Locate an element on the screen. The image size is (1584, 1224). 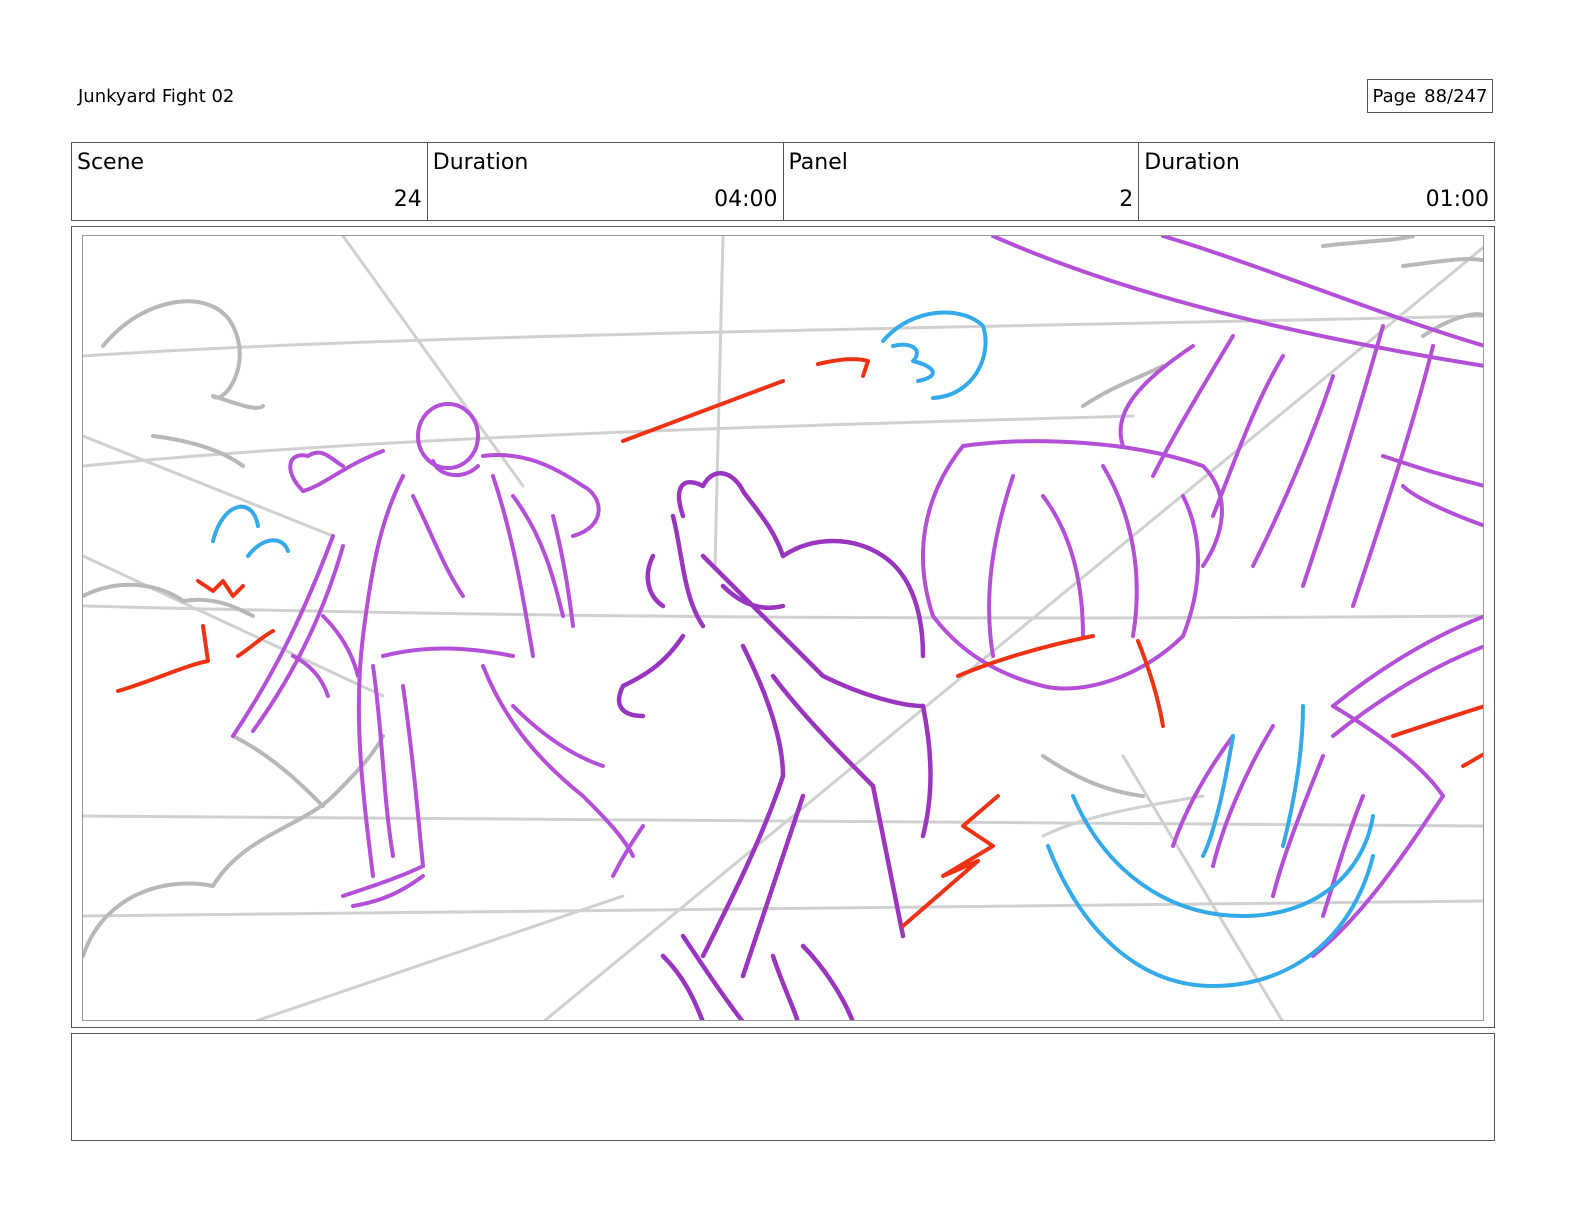
document-title: Junkyard Fight 02 is located at coordinates (156, 96).